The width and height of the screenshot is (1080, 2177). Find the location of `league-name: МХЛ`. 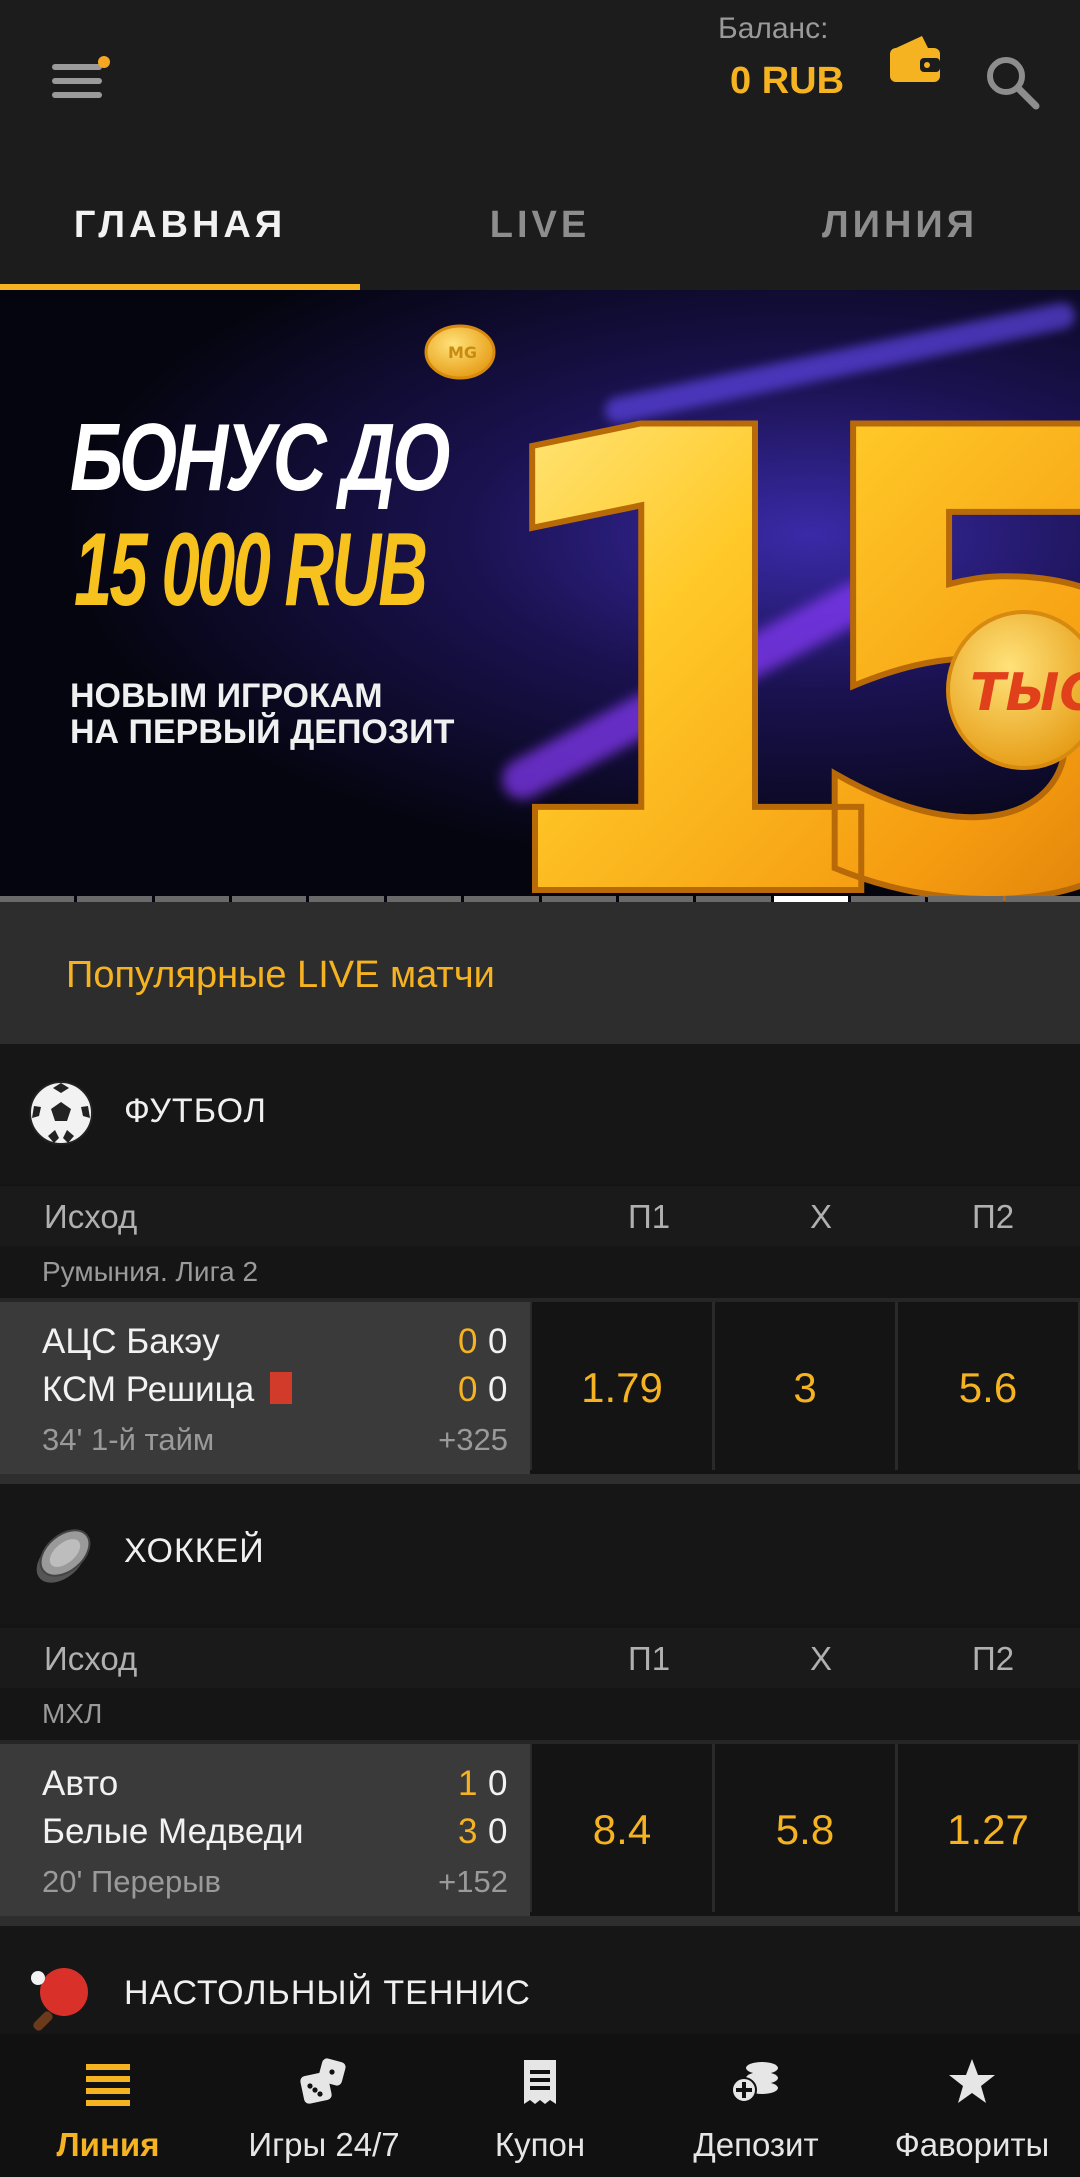

league-name: МХЛ is located at coordinates (72, 1713).